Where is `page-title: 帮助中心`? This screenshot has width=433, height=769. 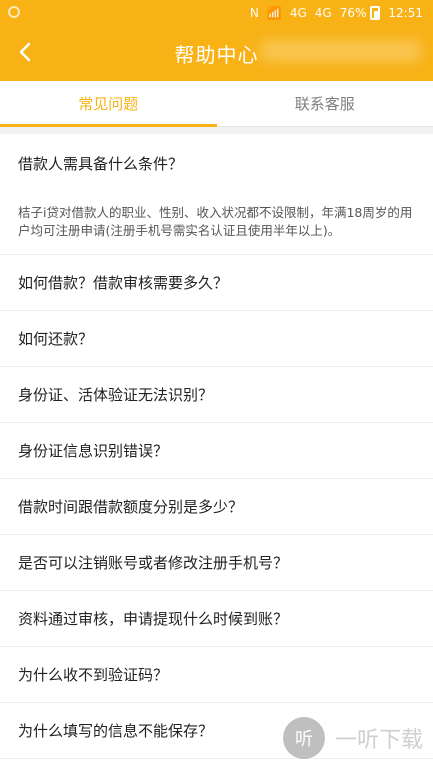 page-title: 帮助中心 is located at coordinates (216, 55).